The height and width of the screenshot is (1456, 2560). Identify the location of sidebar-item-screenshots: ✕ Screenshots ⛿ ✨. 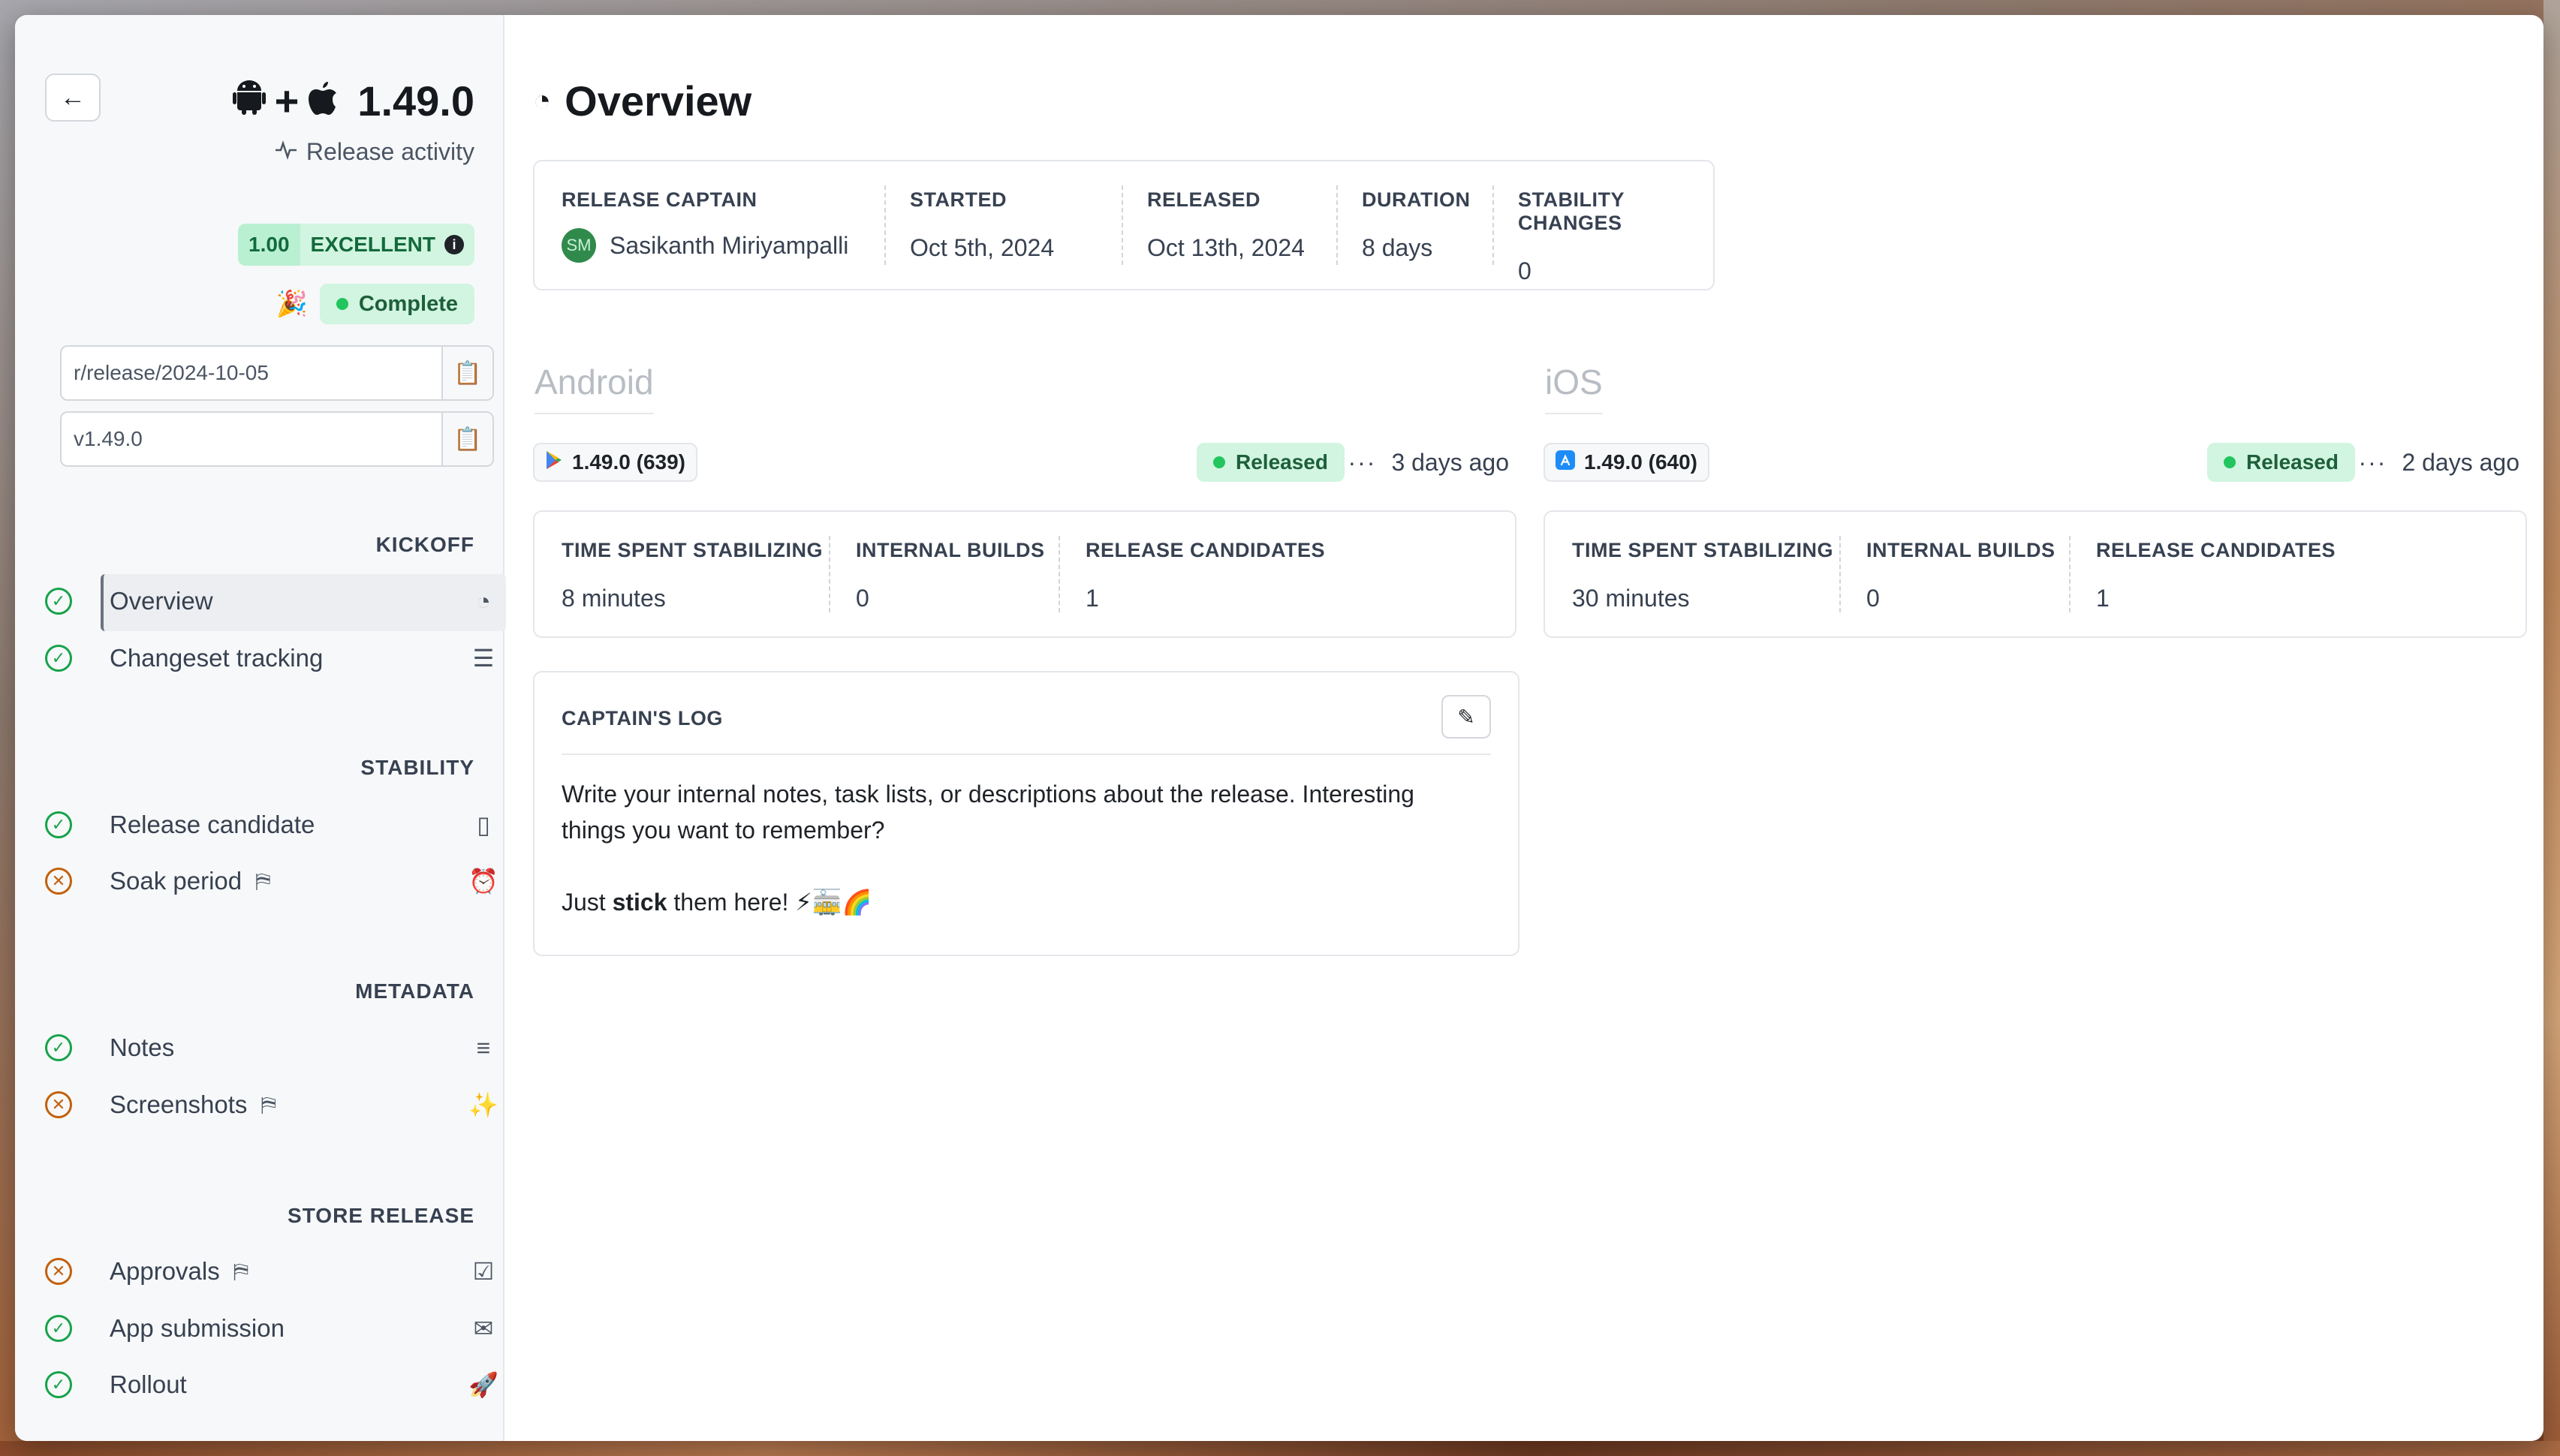
(275, 1105).